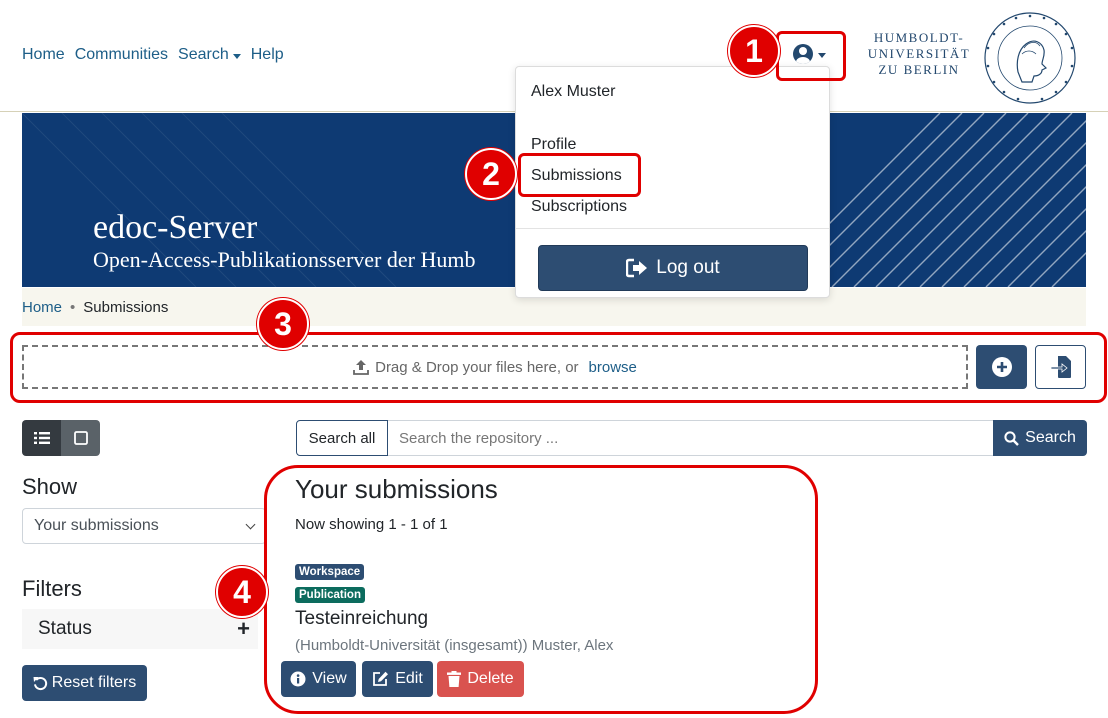 Image resolution: width=1108 pixels, height=718 pixels. What do you see at coordinates (42, 307) in the screenshot?
I see `breadcrumb-home: Home` at bounding box center [42, 307].